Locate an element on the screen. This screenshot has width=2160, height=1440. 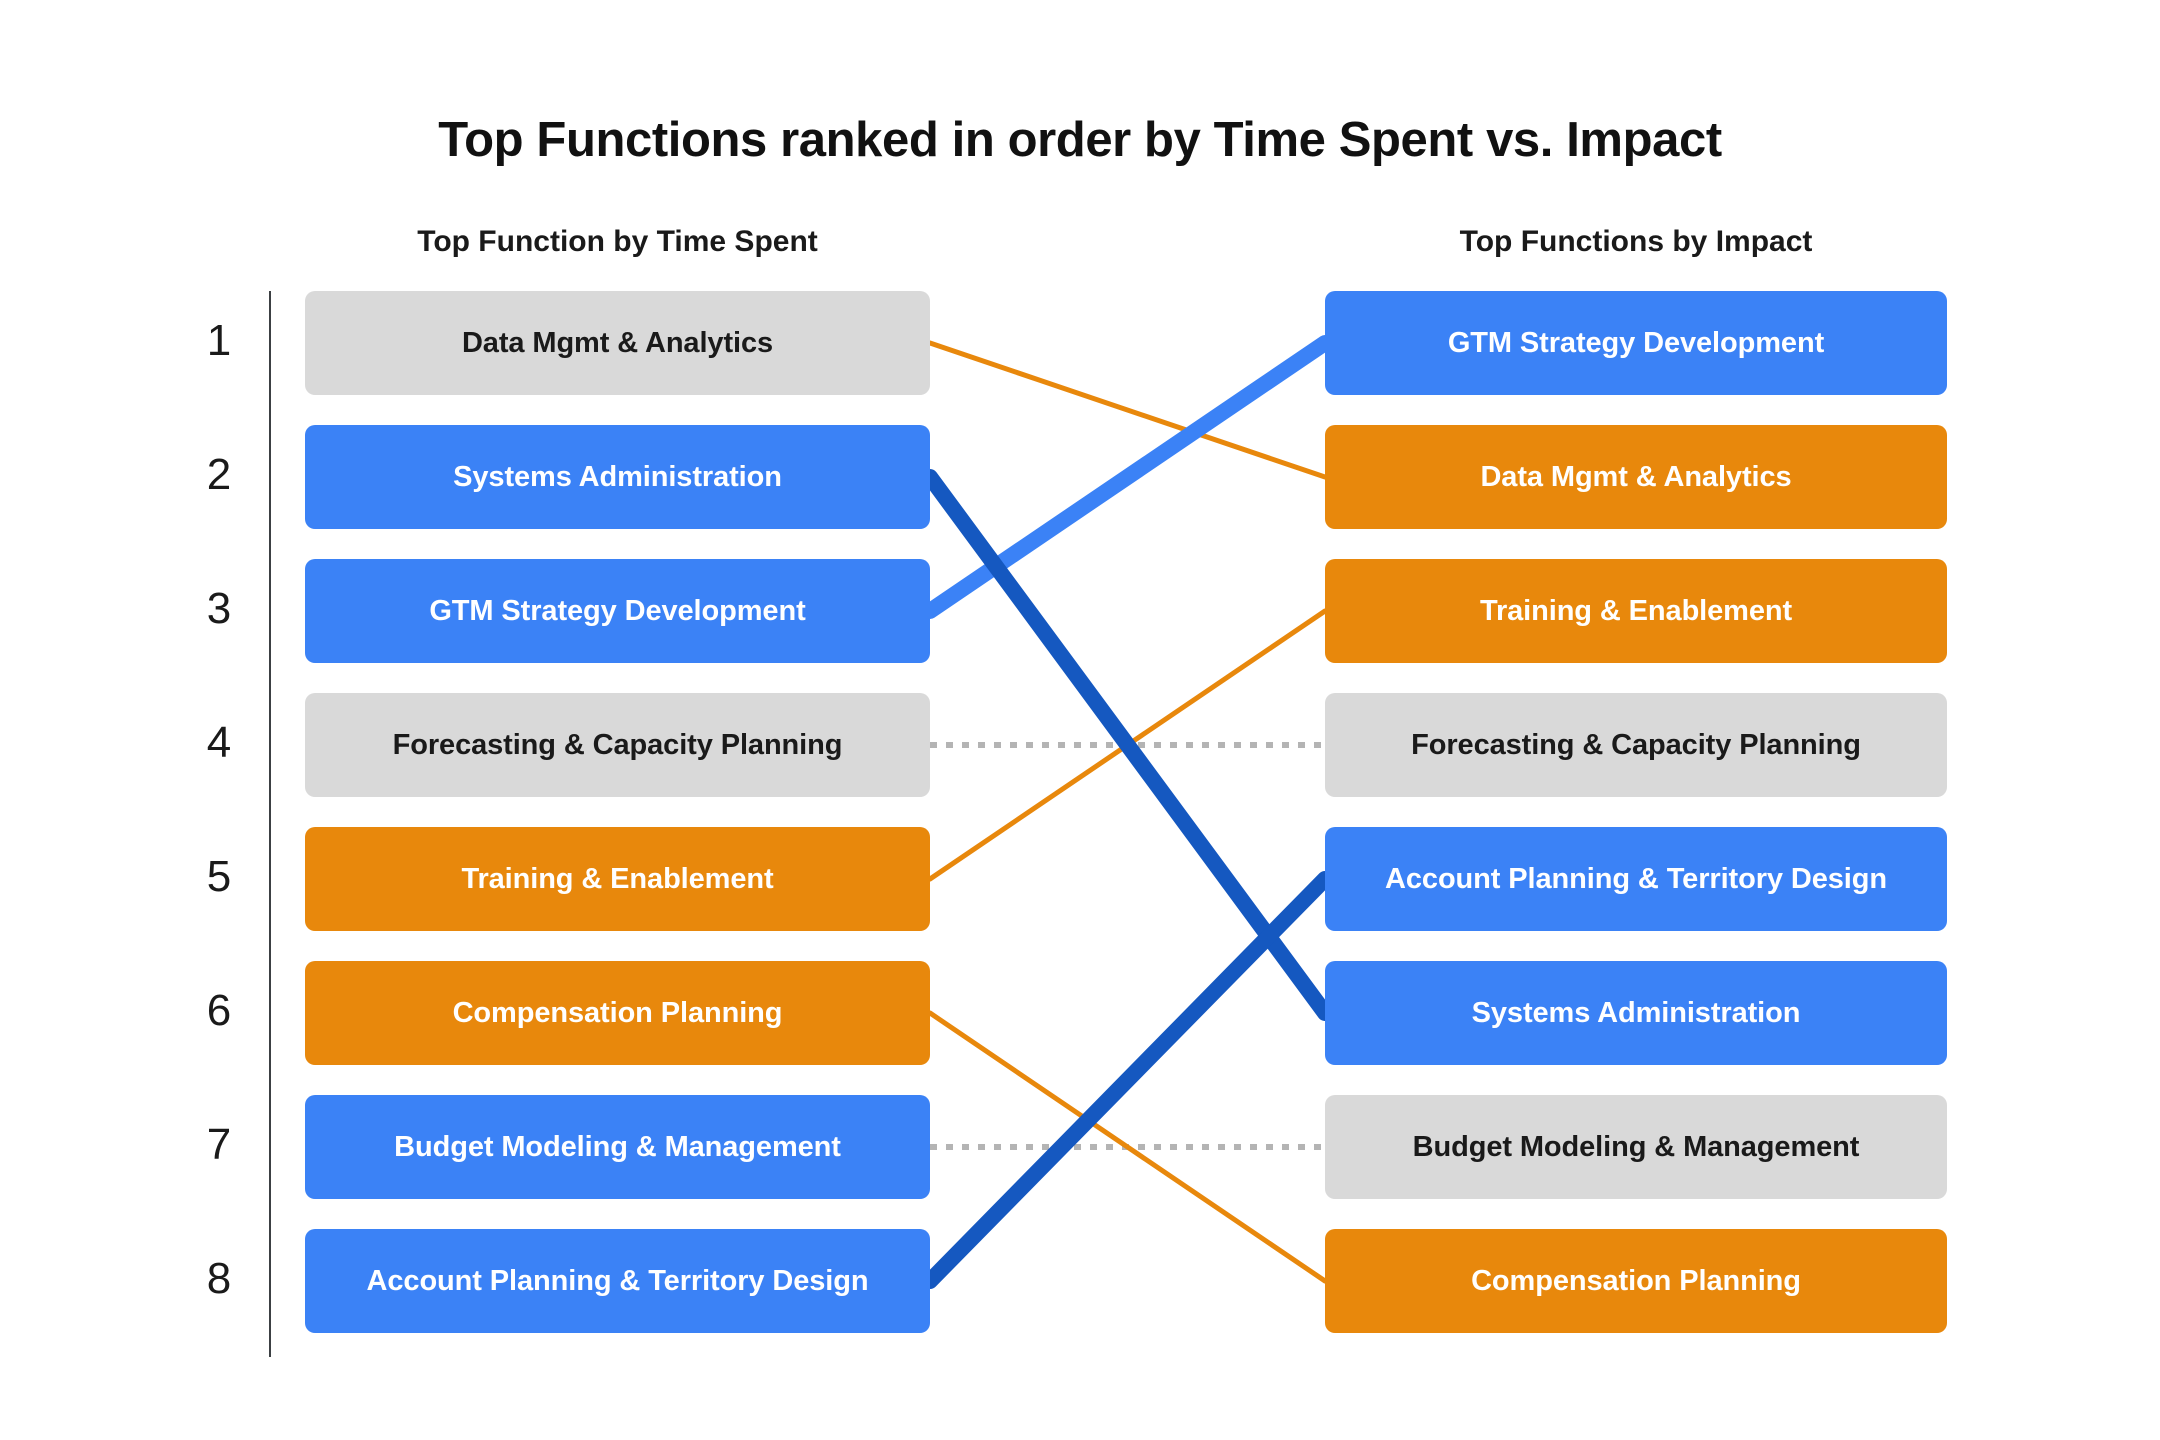
right-node-rank-1: GTM Strategy Development is located at coordinates (1636, 343).